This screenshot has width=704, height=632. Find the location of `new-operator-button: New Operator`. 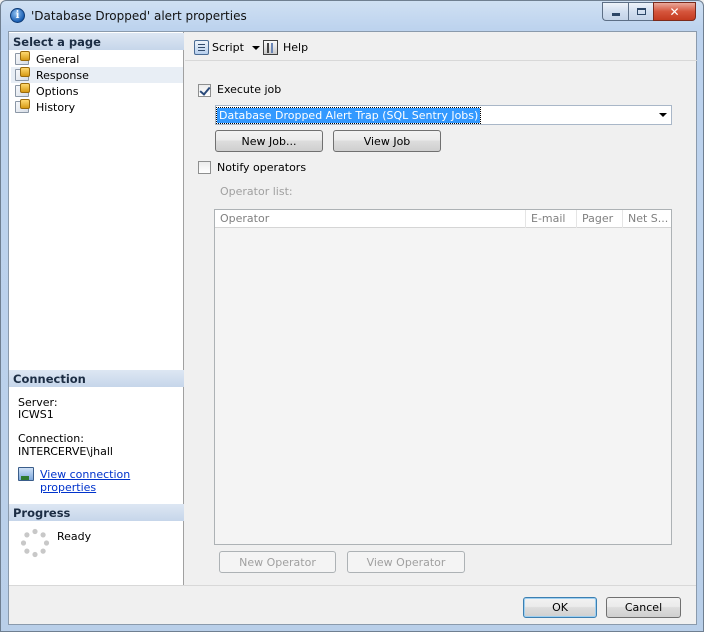

new-operator-button: New Operator is located at coordinates (277, 562).